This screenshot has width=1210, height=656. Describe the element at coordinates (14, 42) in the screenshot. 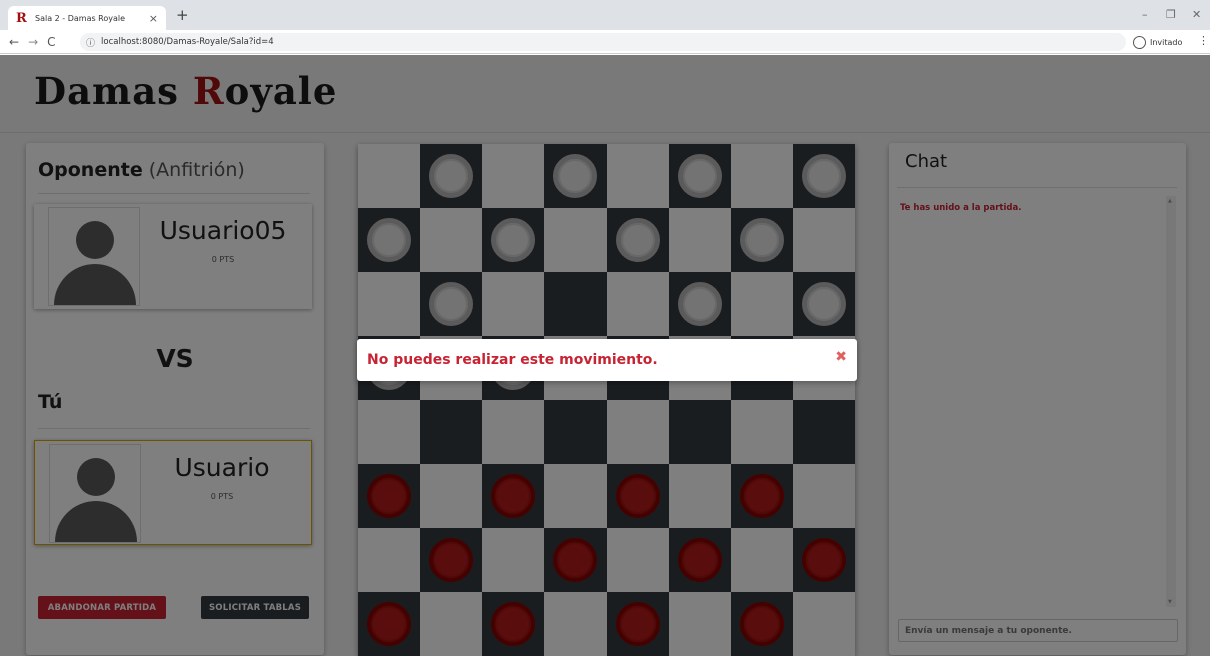

I see `back-button: ←` at that location.